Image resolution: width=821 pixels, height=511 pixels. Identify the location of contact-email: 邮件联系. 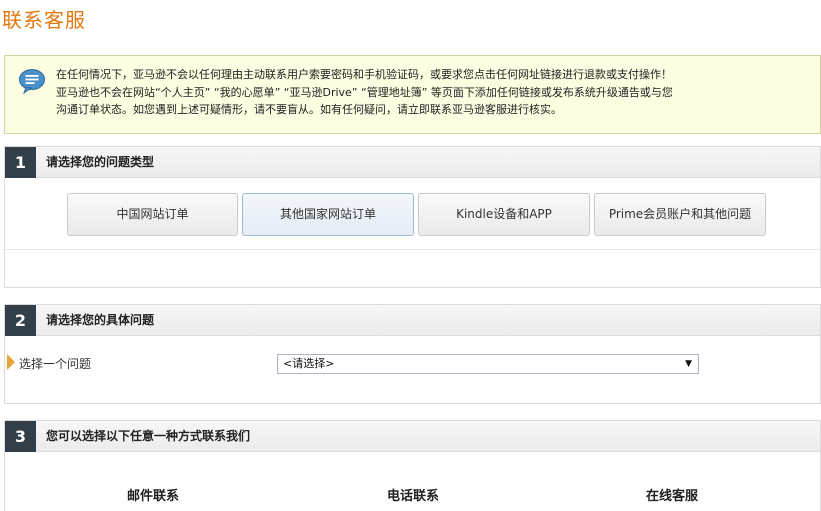
(153, 494).